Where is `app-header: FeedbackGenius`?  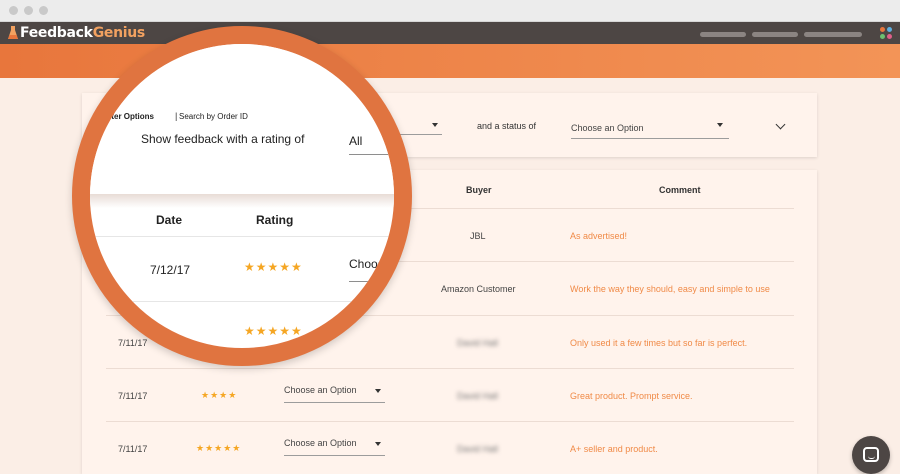 app-header: FeedbackGenius is located at coordinates (450, 33).